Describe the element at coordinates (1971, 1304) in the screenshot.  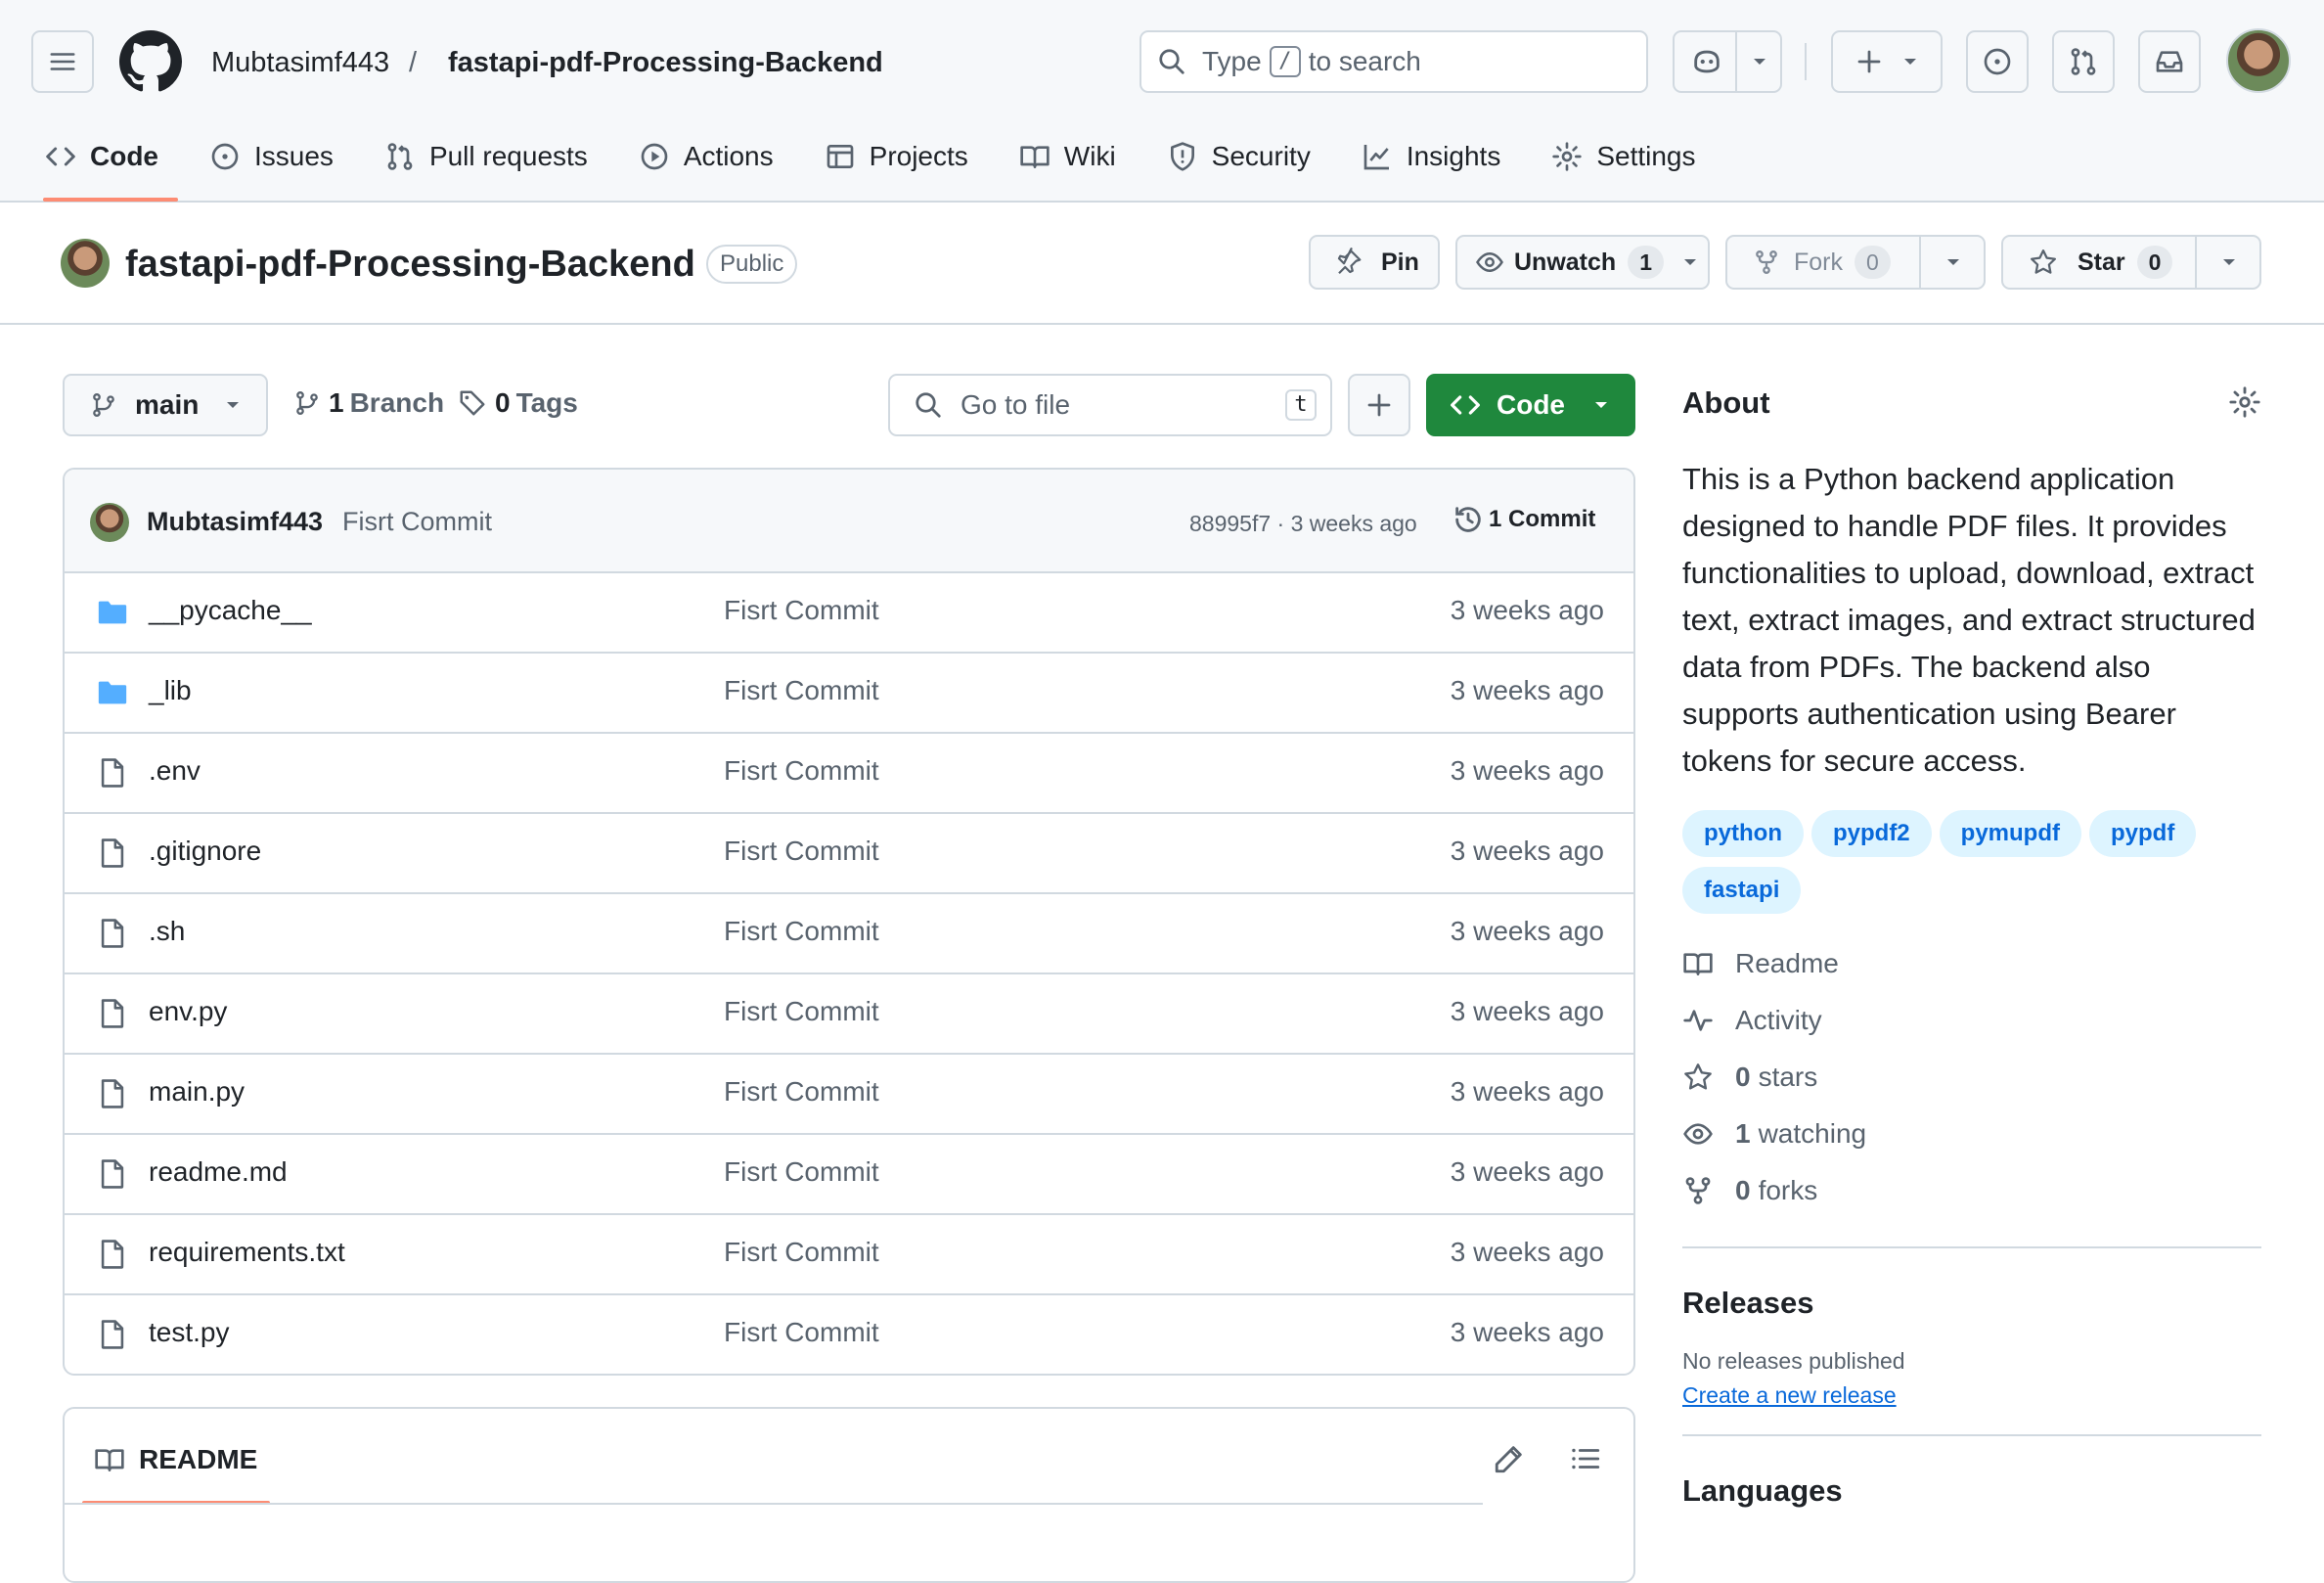
I see `releases-title: Releases` at that location.